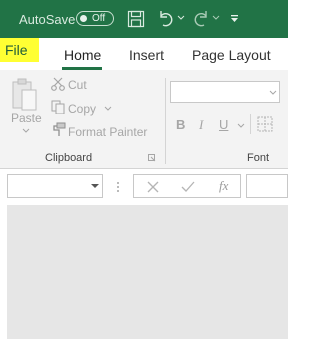  I want to click on format-painter-icon, so click(58, 129).